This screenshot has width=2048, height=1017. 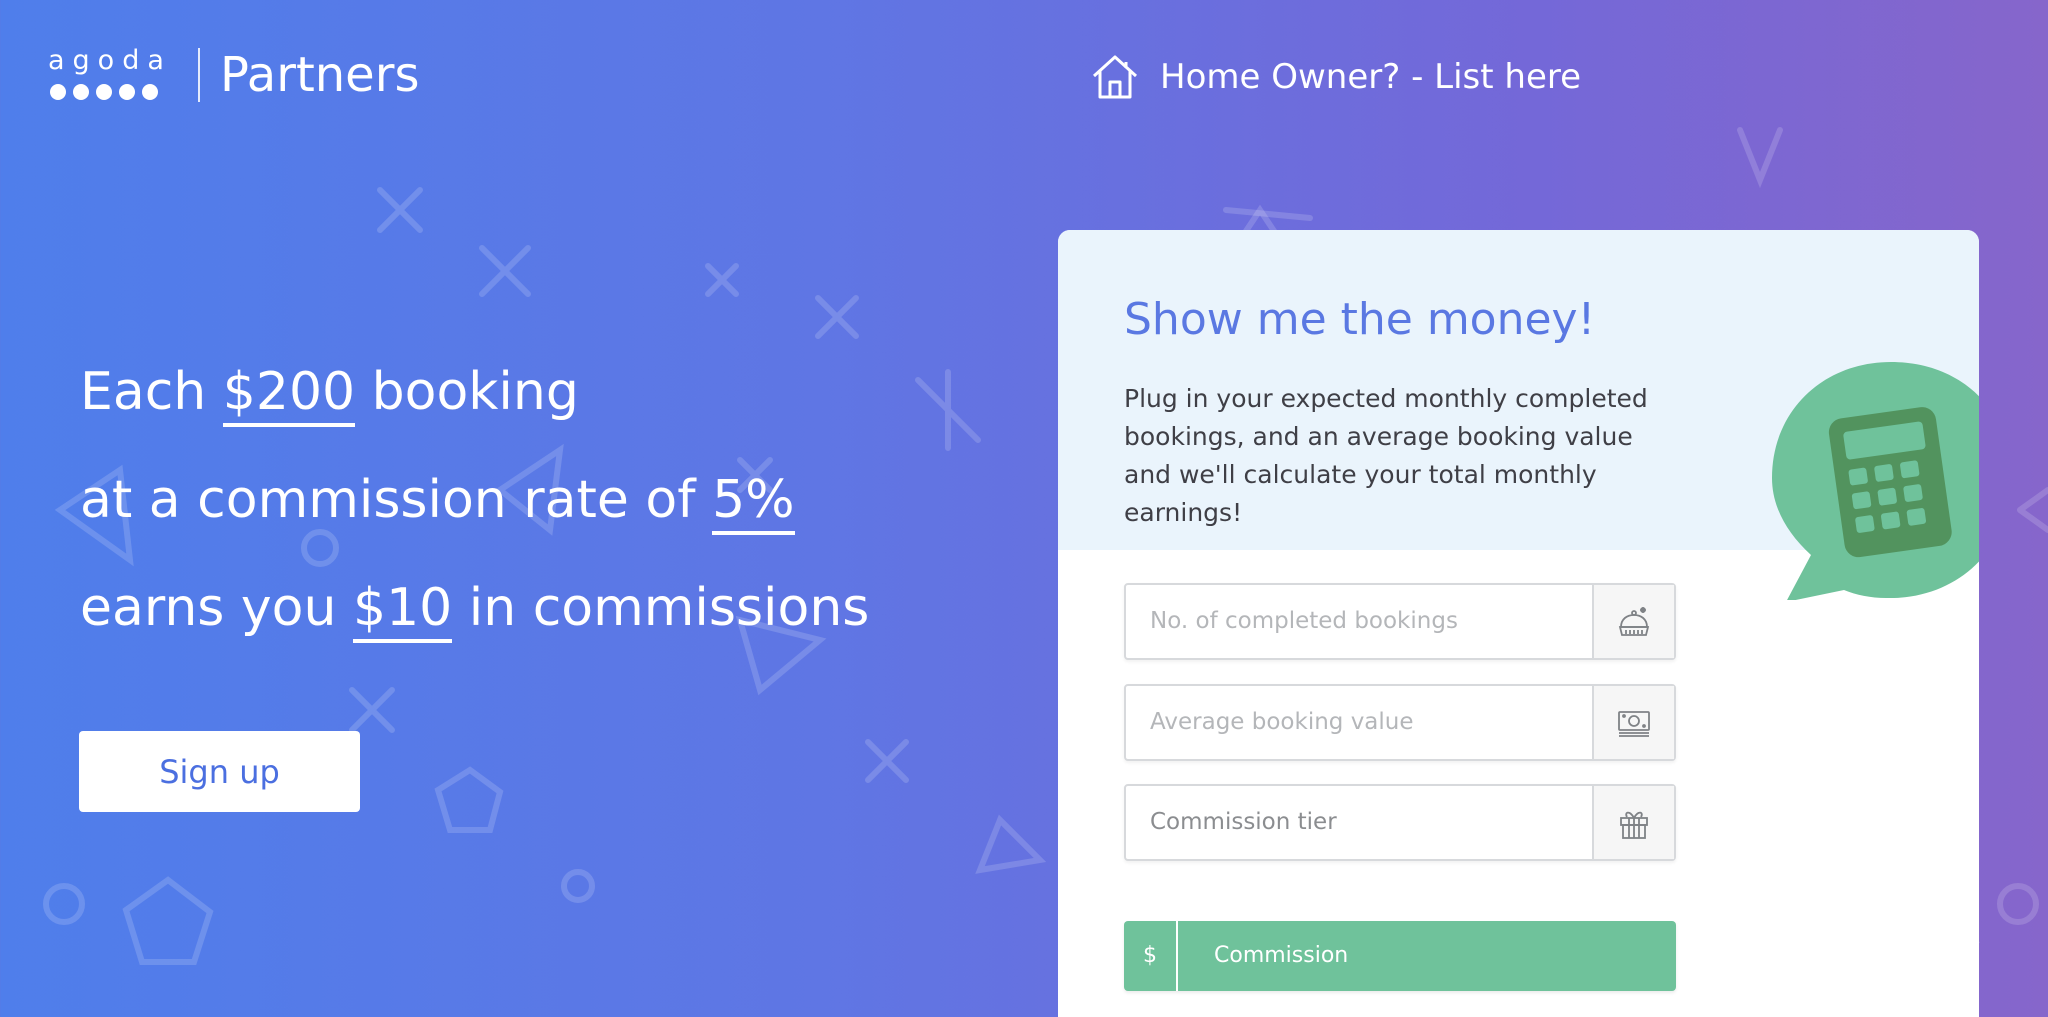 I want to click on pitch-line-3: earns you $10 in commissions, so click(x=474, y=608).